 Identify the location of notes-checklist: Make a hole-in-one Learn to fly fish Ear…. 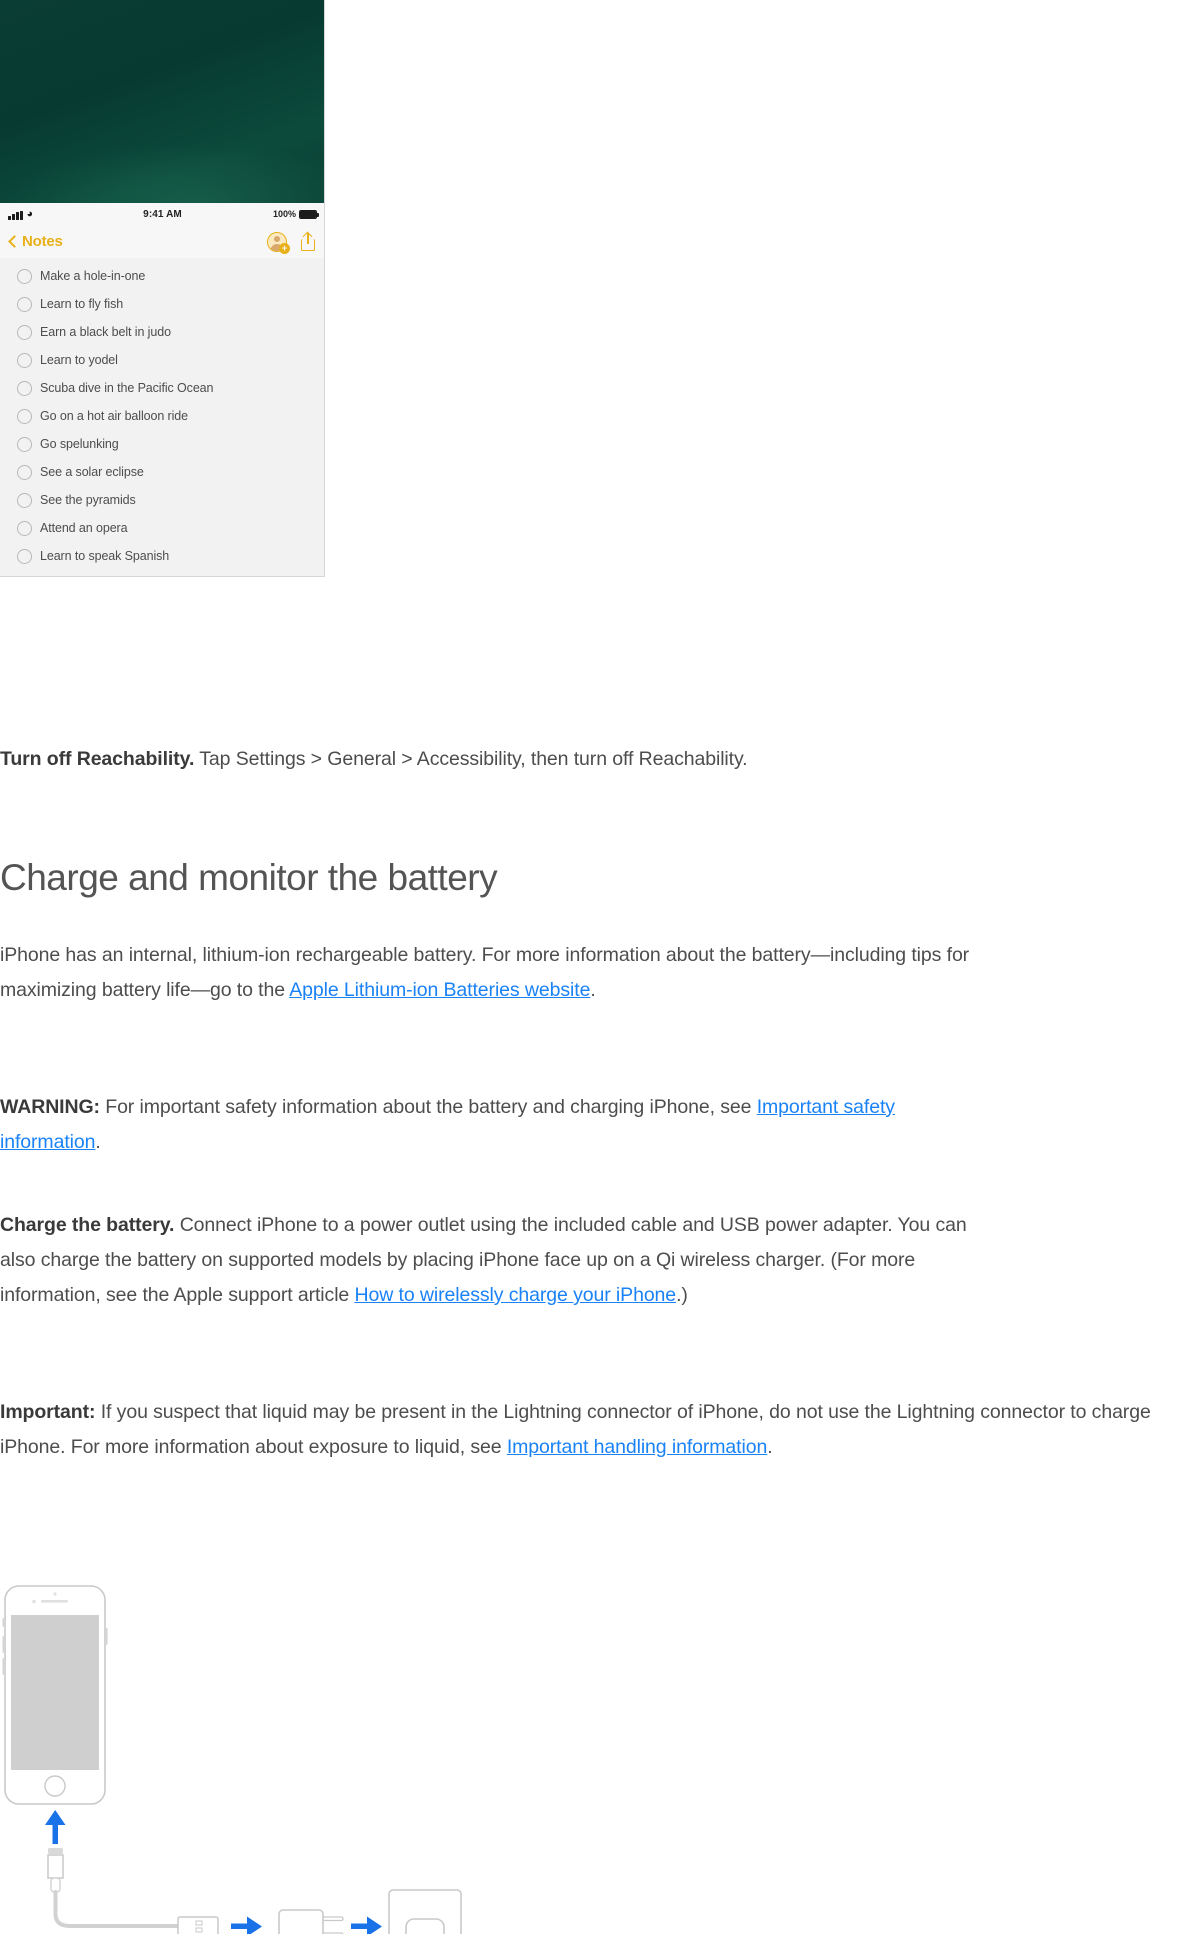
(162, 414).